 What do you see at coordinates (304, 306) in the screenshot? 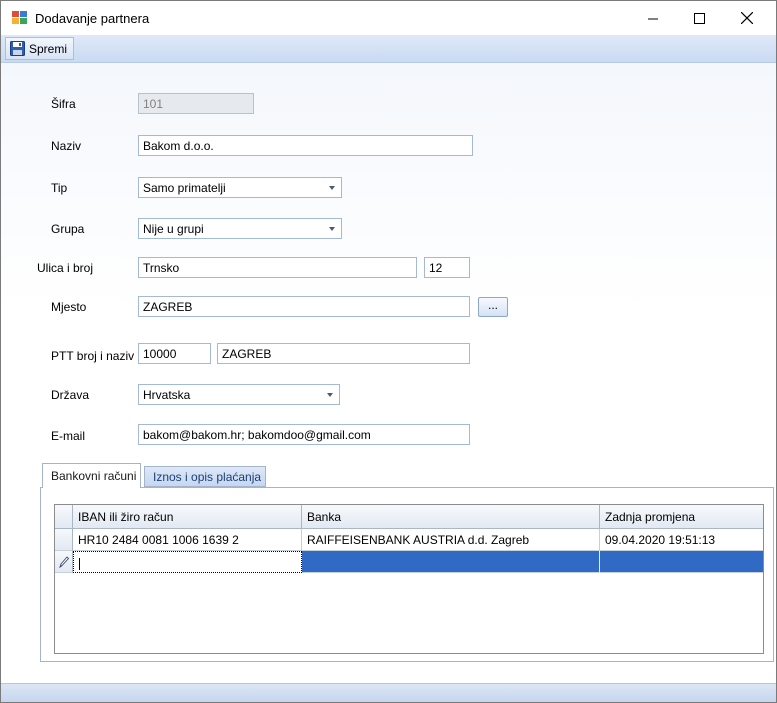
I see `mjesto-field: ZAGREB` at bounding box center [304, 306].